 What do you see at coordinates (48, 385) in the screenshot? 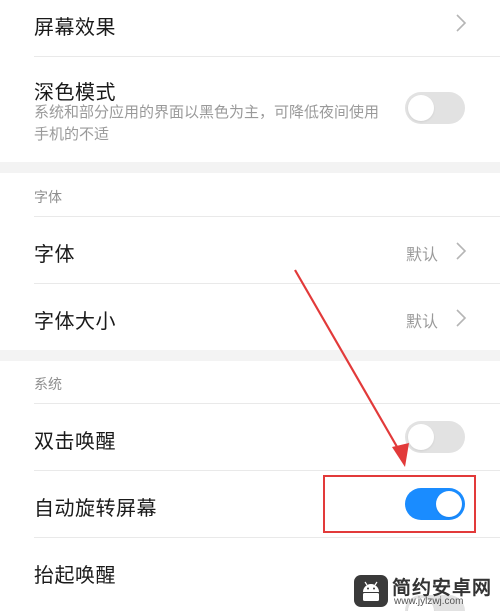
I see `system-section-header: 系统` at bounding box center [48, 385].